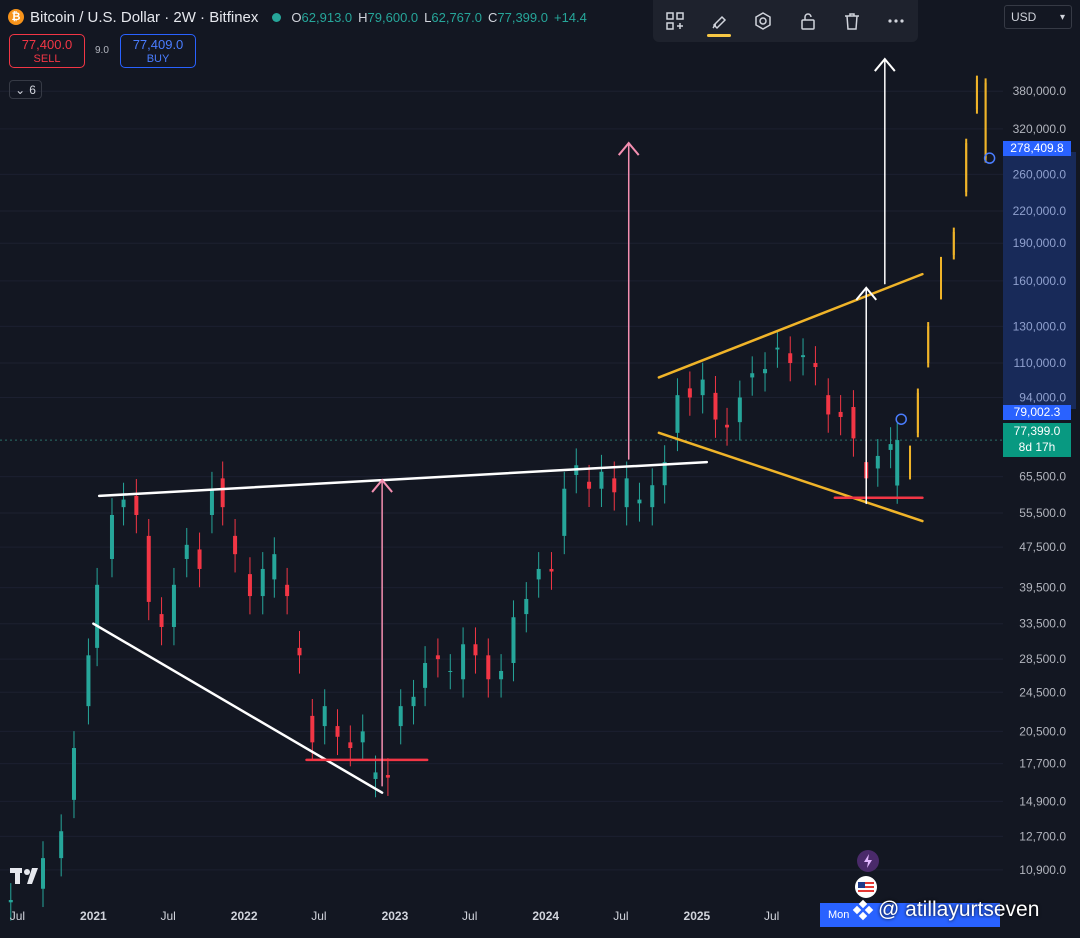 The height and width of the screenshot is (938, 1080). I want to click on sell-label: SELL, so click(47, 59).